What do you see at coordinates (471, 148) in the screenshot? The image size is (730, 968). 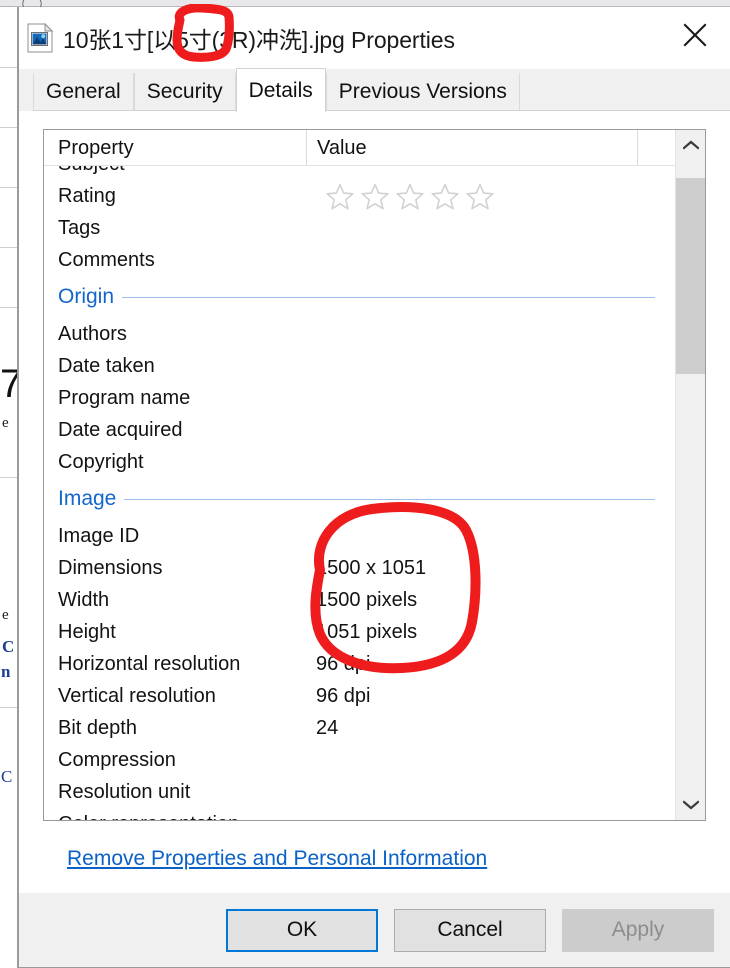 I see `column-header-value: Value` at bounding box center [471, 148].